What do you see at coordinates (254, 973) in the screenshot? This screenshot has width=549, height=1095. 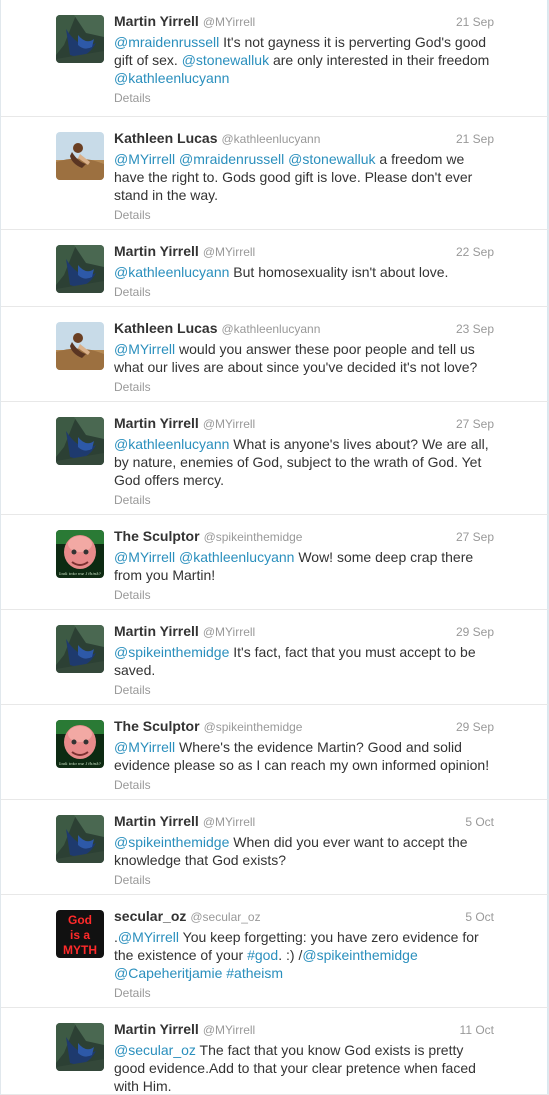 I see `hashtag-link: #atheism` at bounding box center [254, 973].